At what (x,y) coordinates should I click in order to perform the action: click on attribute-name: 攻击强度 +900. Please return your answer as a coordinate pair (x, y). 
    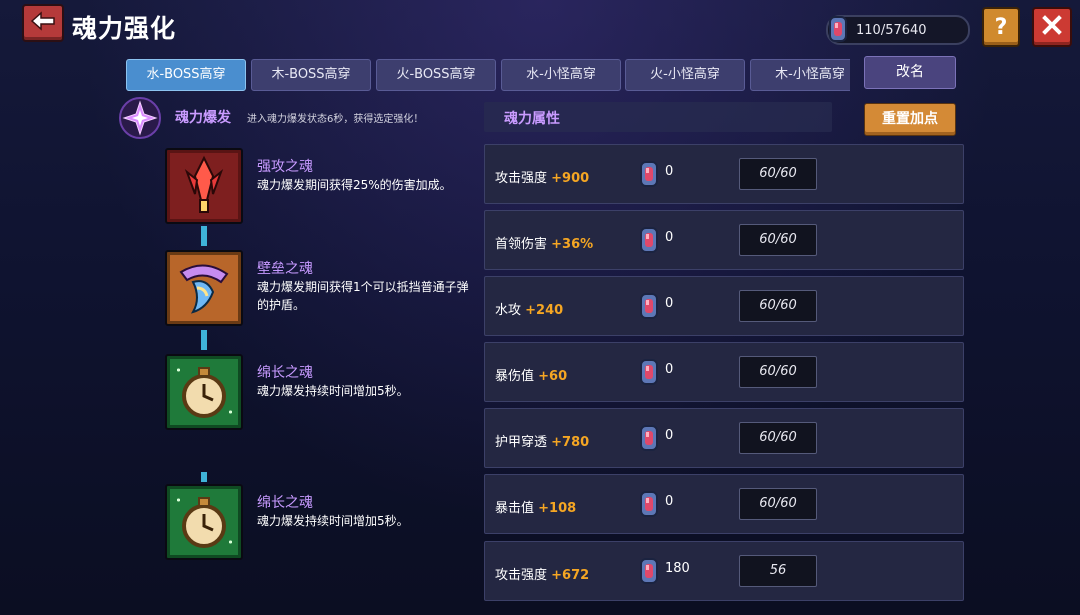
    Looking at the image, I should click on (542, 176).